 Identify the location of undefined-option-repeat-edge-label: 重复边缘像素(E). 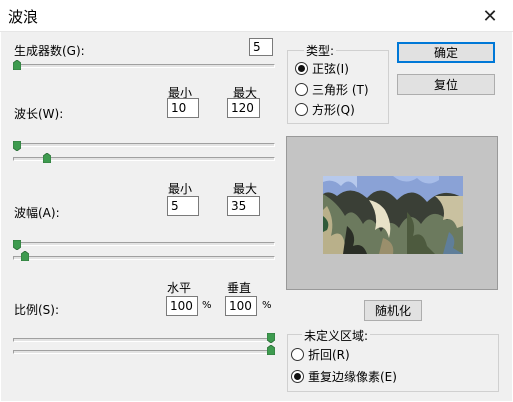
(352, 377).